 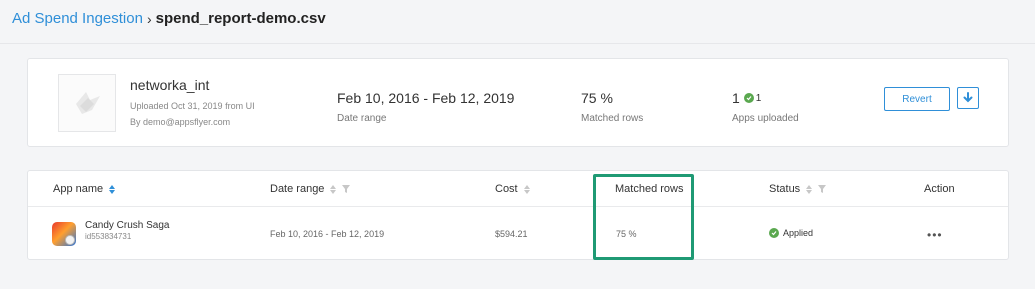 I want to click on uploader-email: By demo@appsflyer.com, so click(x=180, y=122).